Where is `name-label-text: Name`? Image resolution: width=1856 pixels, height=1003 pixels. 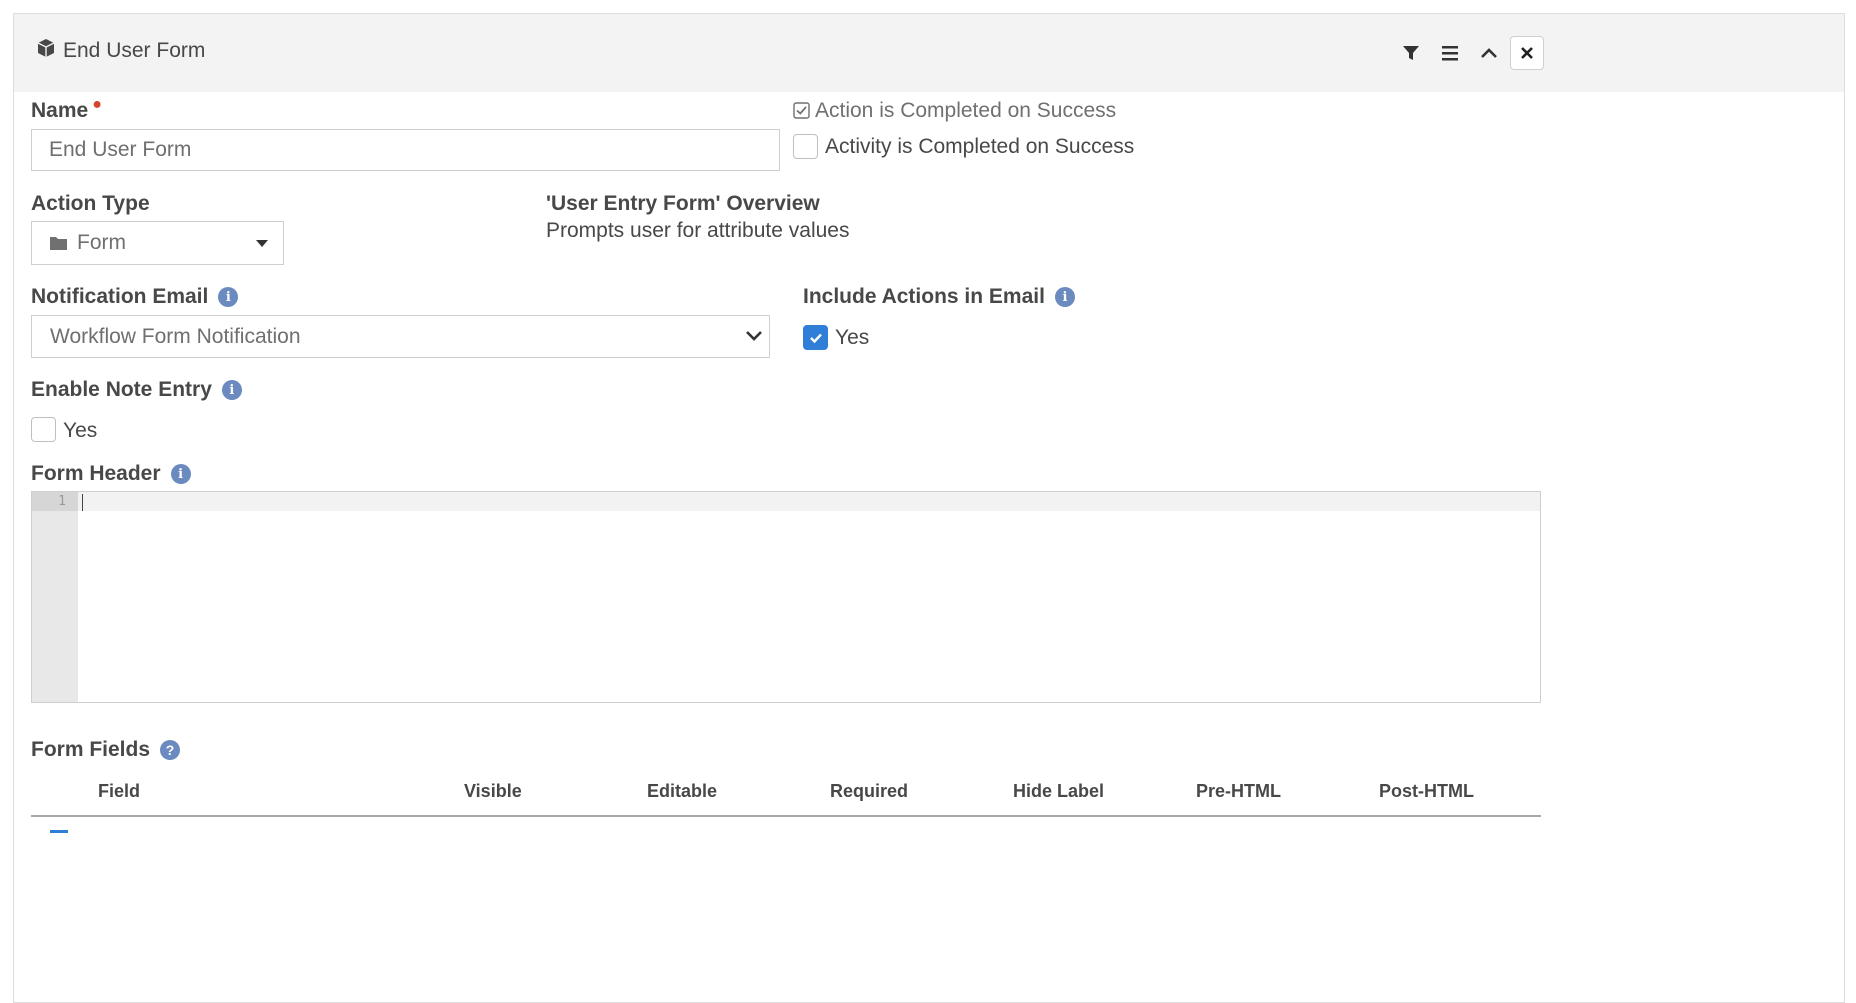 name-label-text: Name is located at coordinates (60, 110).